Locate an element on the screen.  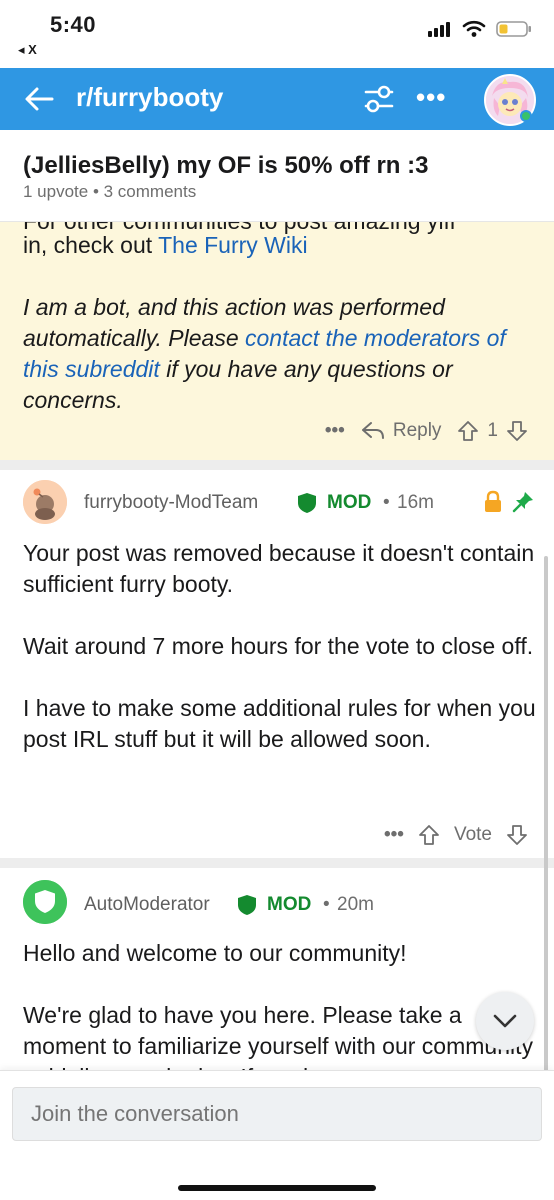
pin-icon is located at coordinates (523, 504).